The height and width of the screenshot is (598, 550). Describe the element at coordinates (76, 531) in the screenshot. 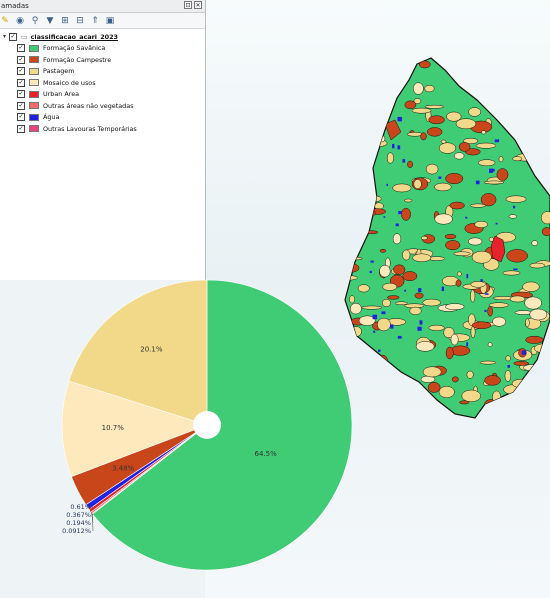

I see `pie-slice-label: 0.0912%` at that location.